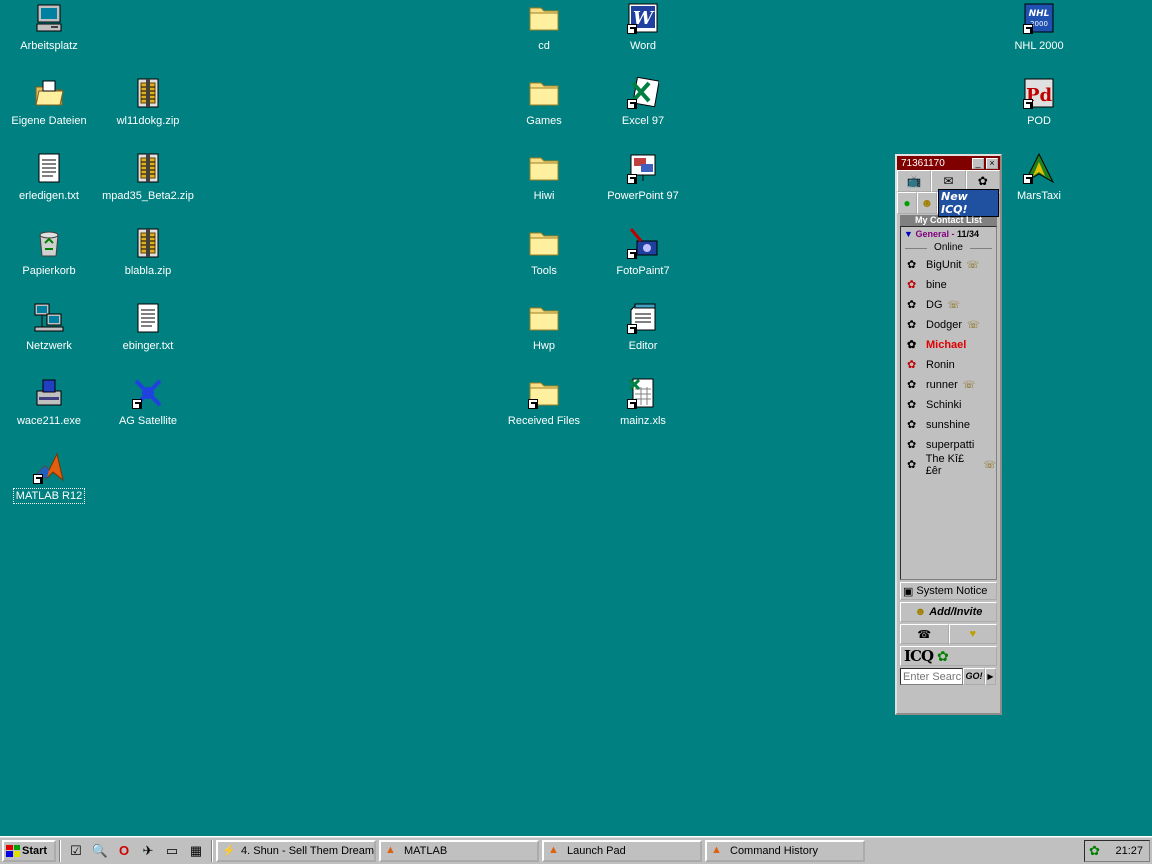 Image resolution: width=1152 pixels, height=864 pixels. What do you see at coordinates (172, 851) in the screenshot?
I see `quicklaunch-tv-icon: ▭` at bounding box center [172, 851].